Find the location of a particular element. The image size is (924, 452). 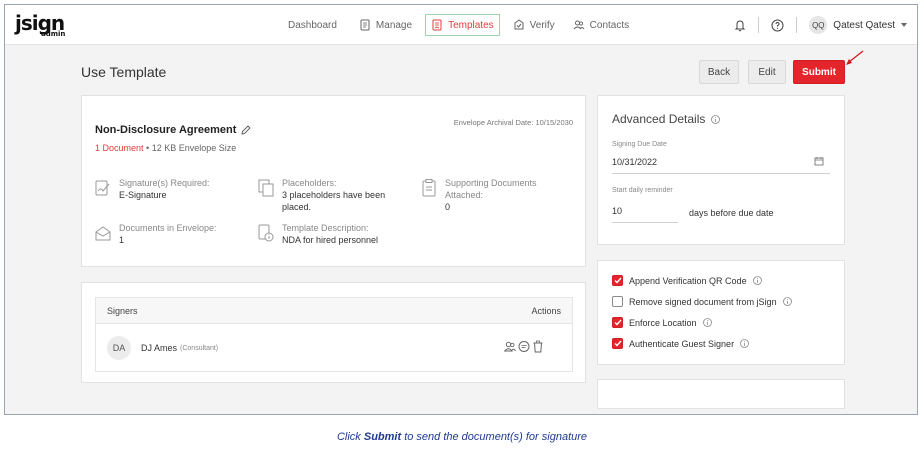

signers-table: Signers Actions DA DJ Ames (Consultant) is located at coordinates (334, 334).